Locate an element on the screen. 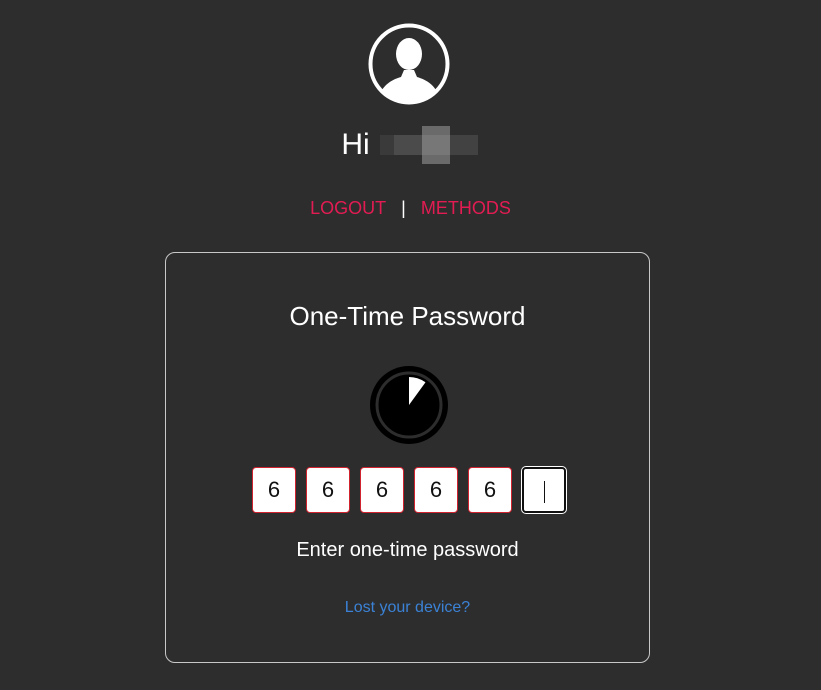 The image size is (821, 690). account-nav: LOGOUT | METHODS is located at coordinates (410, 208).